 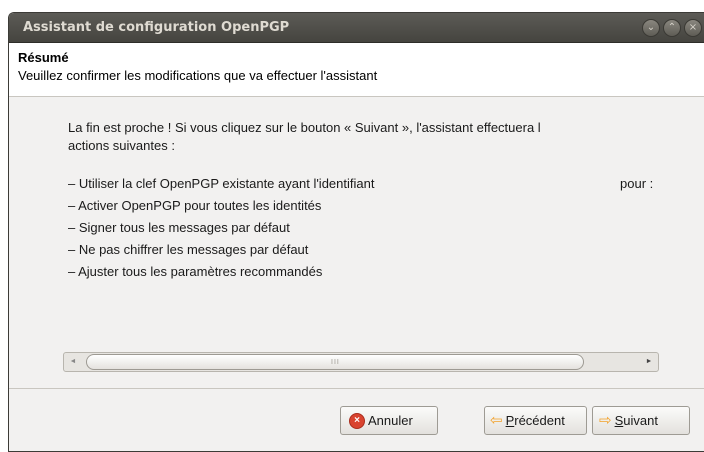 I want to click on previous-button: ⇦ Précédent, so click(x=535, y=420).